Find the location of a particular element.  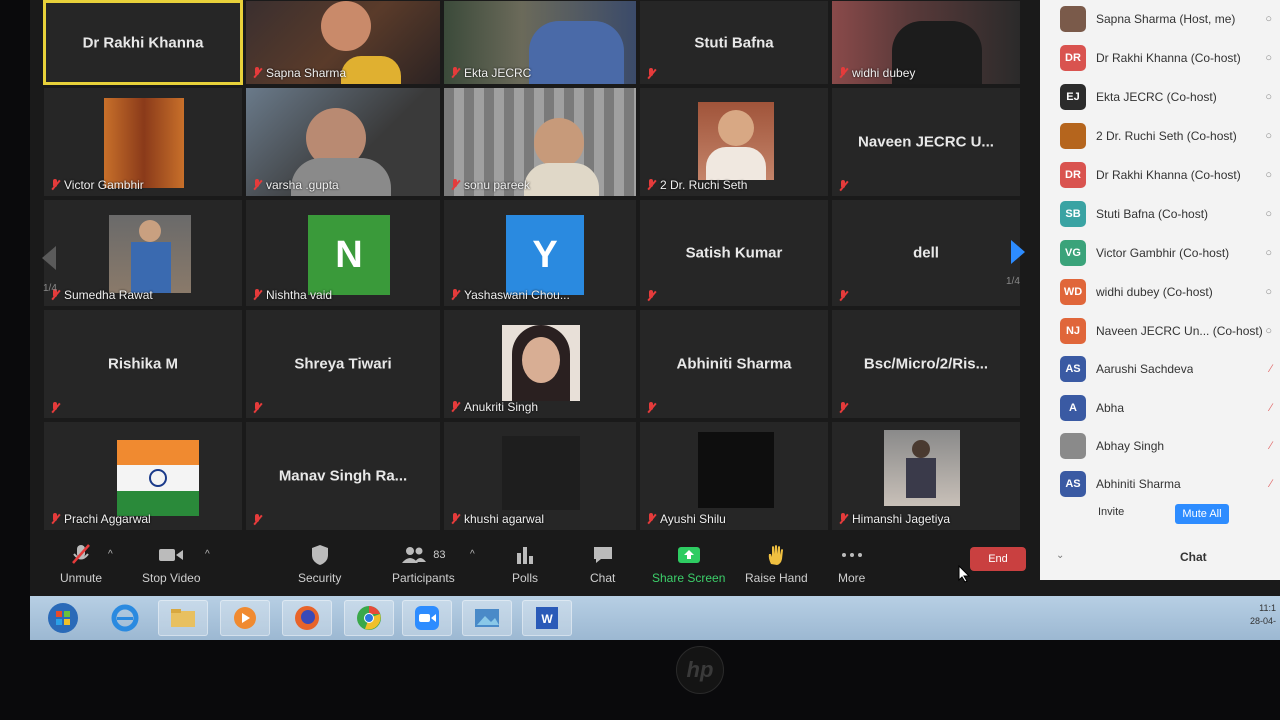

video-tile: khushi agarwal is located at coordinates (540, 476).